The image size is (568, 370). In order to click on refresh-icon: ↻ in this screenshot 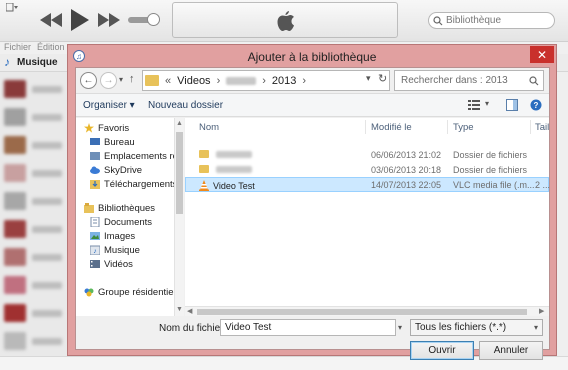, I will do `click(382, 78)`.